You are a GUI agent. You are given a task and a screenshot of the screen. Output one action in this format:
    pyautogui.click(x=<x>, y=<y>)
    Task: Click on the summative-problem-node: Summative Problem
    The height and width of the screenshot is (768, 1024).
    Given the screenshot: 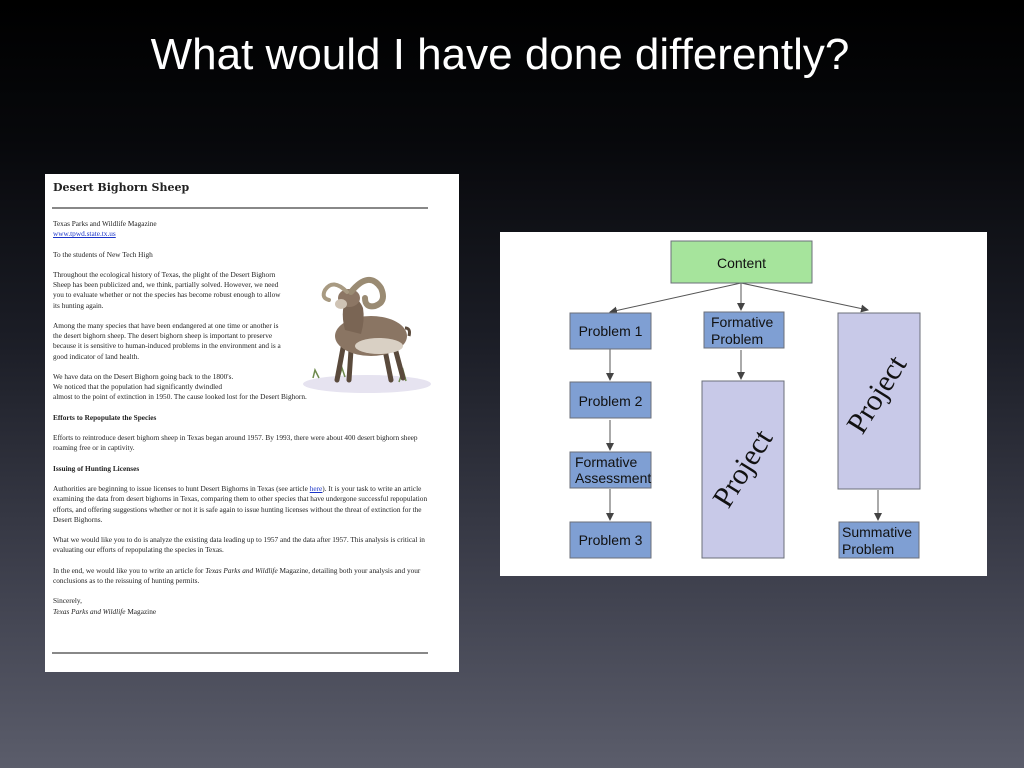 What is the action you would take?
    pyautogui.click(x=879, y=540)
    